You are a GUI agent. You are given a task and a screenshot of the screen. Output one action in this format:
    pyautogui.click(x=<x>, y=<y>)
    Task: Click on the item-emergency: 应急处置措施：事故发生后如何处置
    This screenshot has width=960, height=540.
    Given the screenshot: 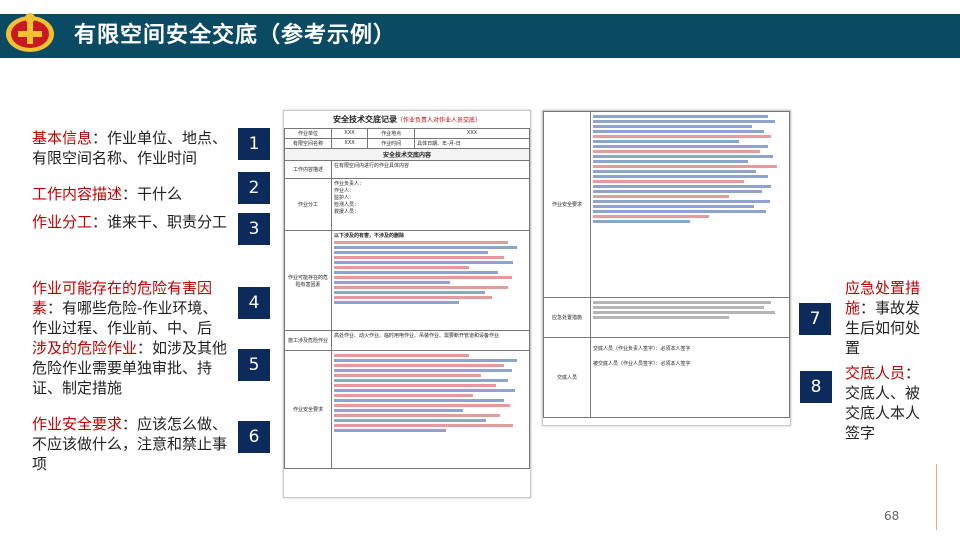 What is the action you would take?
    pyautogui.click(x=888, y=318)
    